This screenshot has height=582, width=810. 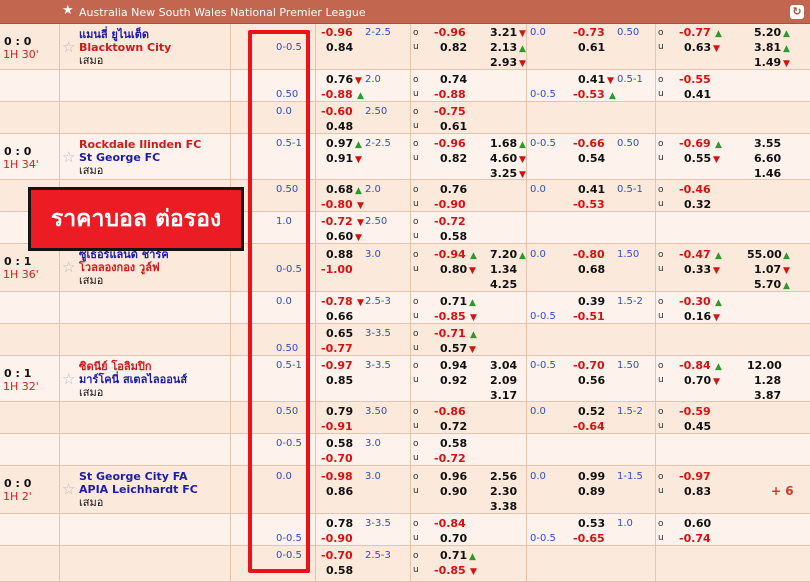 What do you see at coordinates (591, 476) in the screenshot?
I see `odds-value: 0.99` at bounding box center [591, 476].